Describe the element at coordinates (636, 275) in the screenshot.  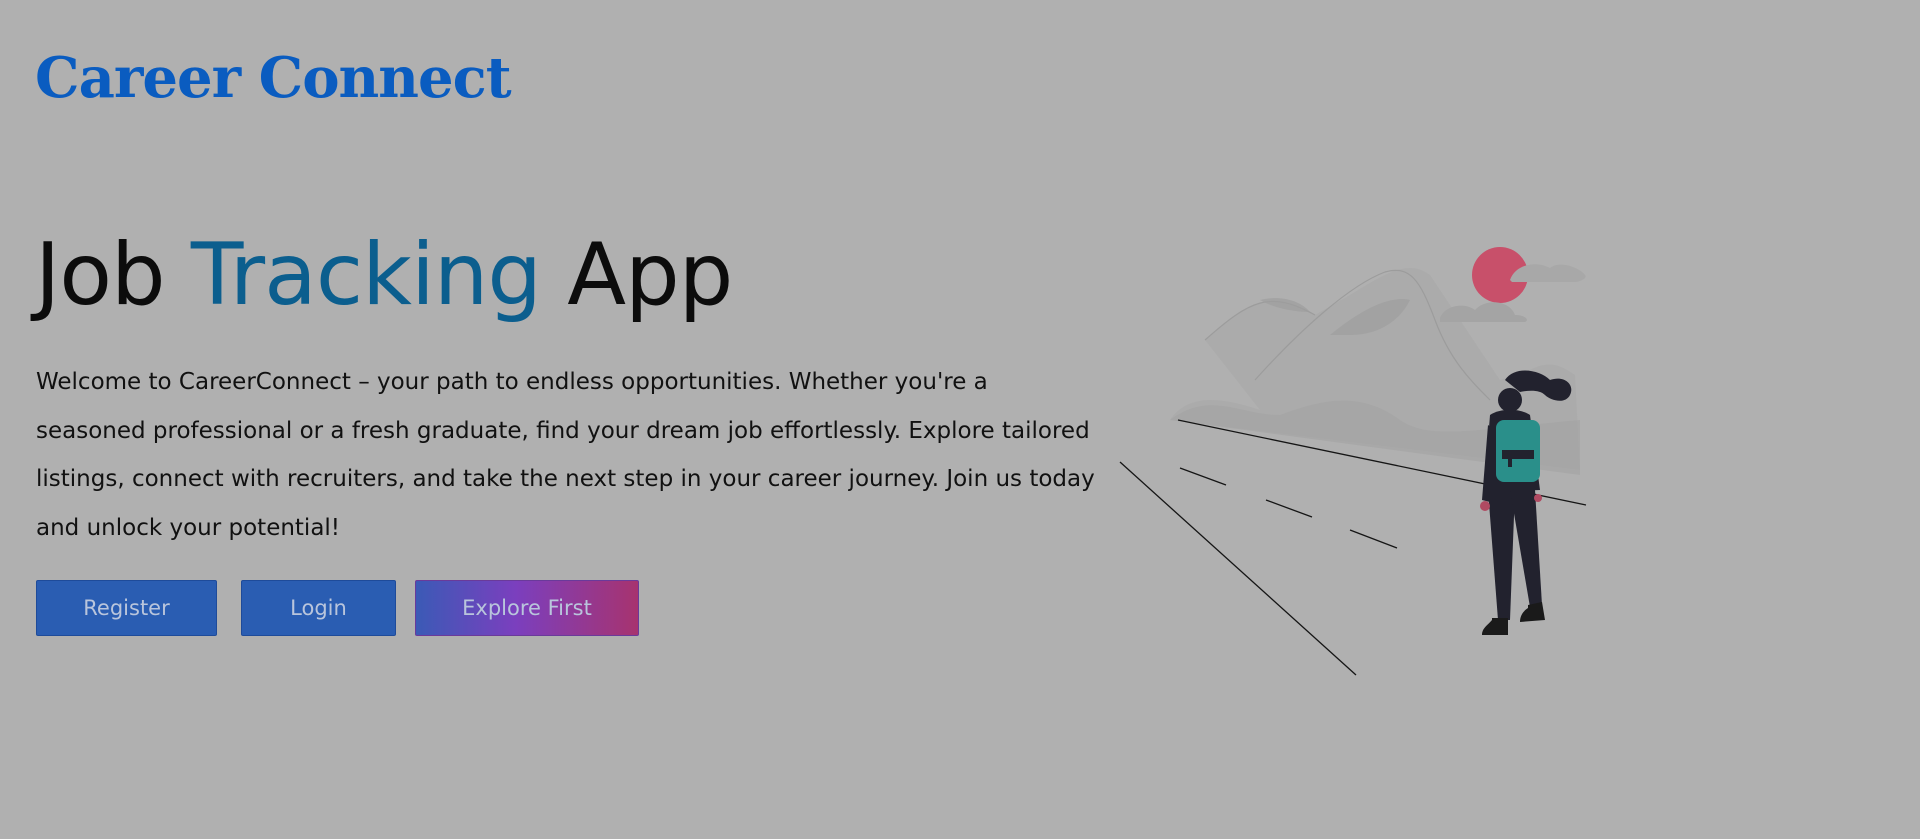
I see `title-part-2: App` at that location.